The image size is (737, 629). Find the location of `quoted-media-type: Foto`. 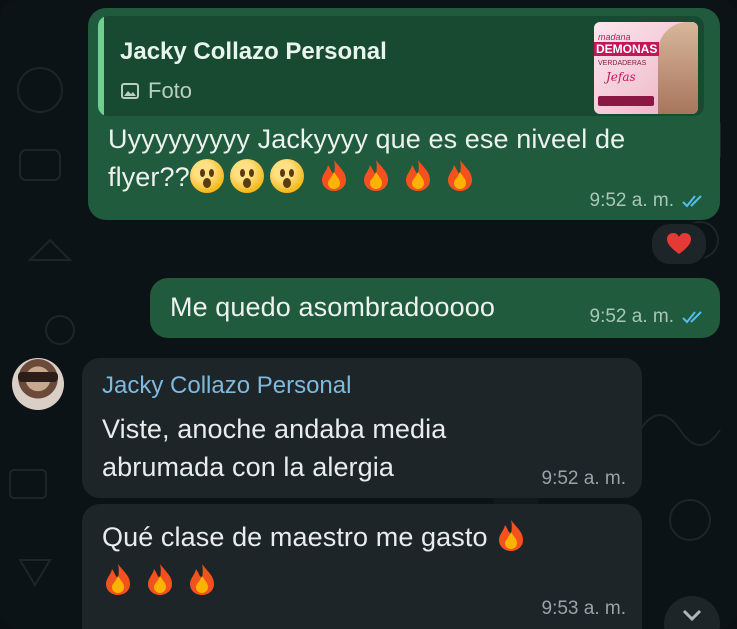

quoted-media-type: Foto is located at coordinates (156, 91).